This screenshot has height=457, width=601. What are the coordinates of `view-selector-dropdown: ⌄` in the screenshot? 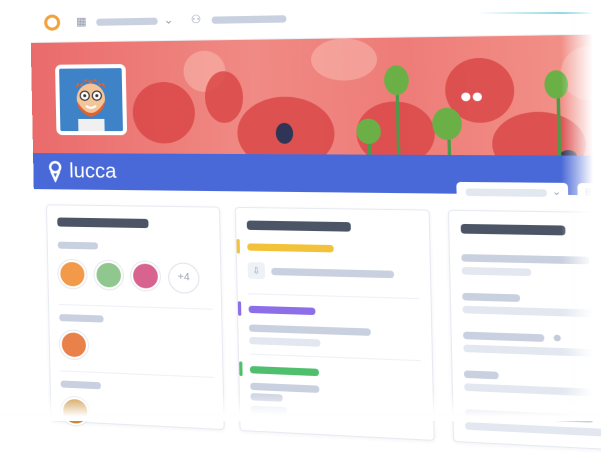 It's located at (512, 192).